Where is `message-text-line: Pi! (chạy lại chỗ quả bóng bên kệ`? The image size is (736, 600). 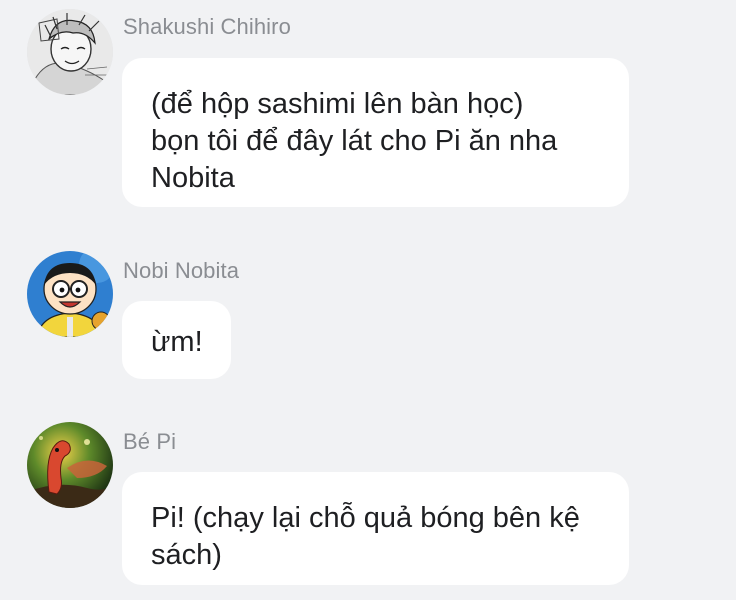
message-text-line: Pi! (chạy lại chỗ quả bóng bên kệ is located at coordinates (365, 518).